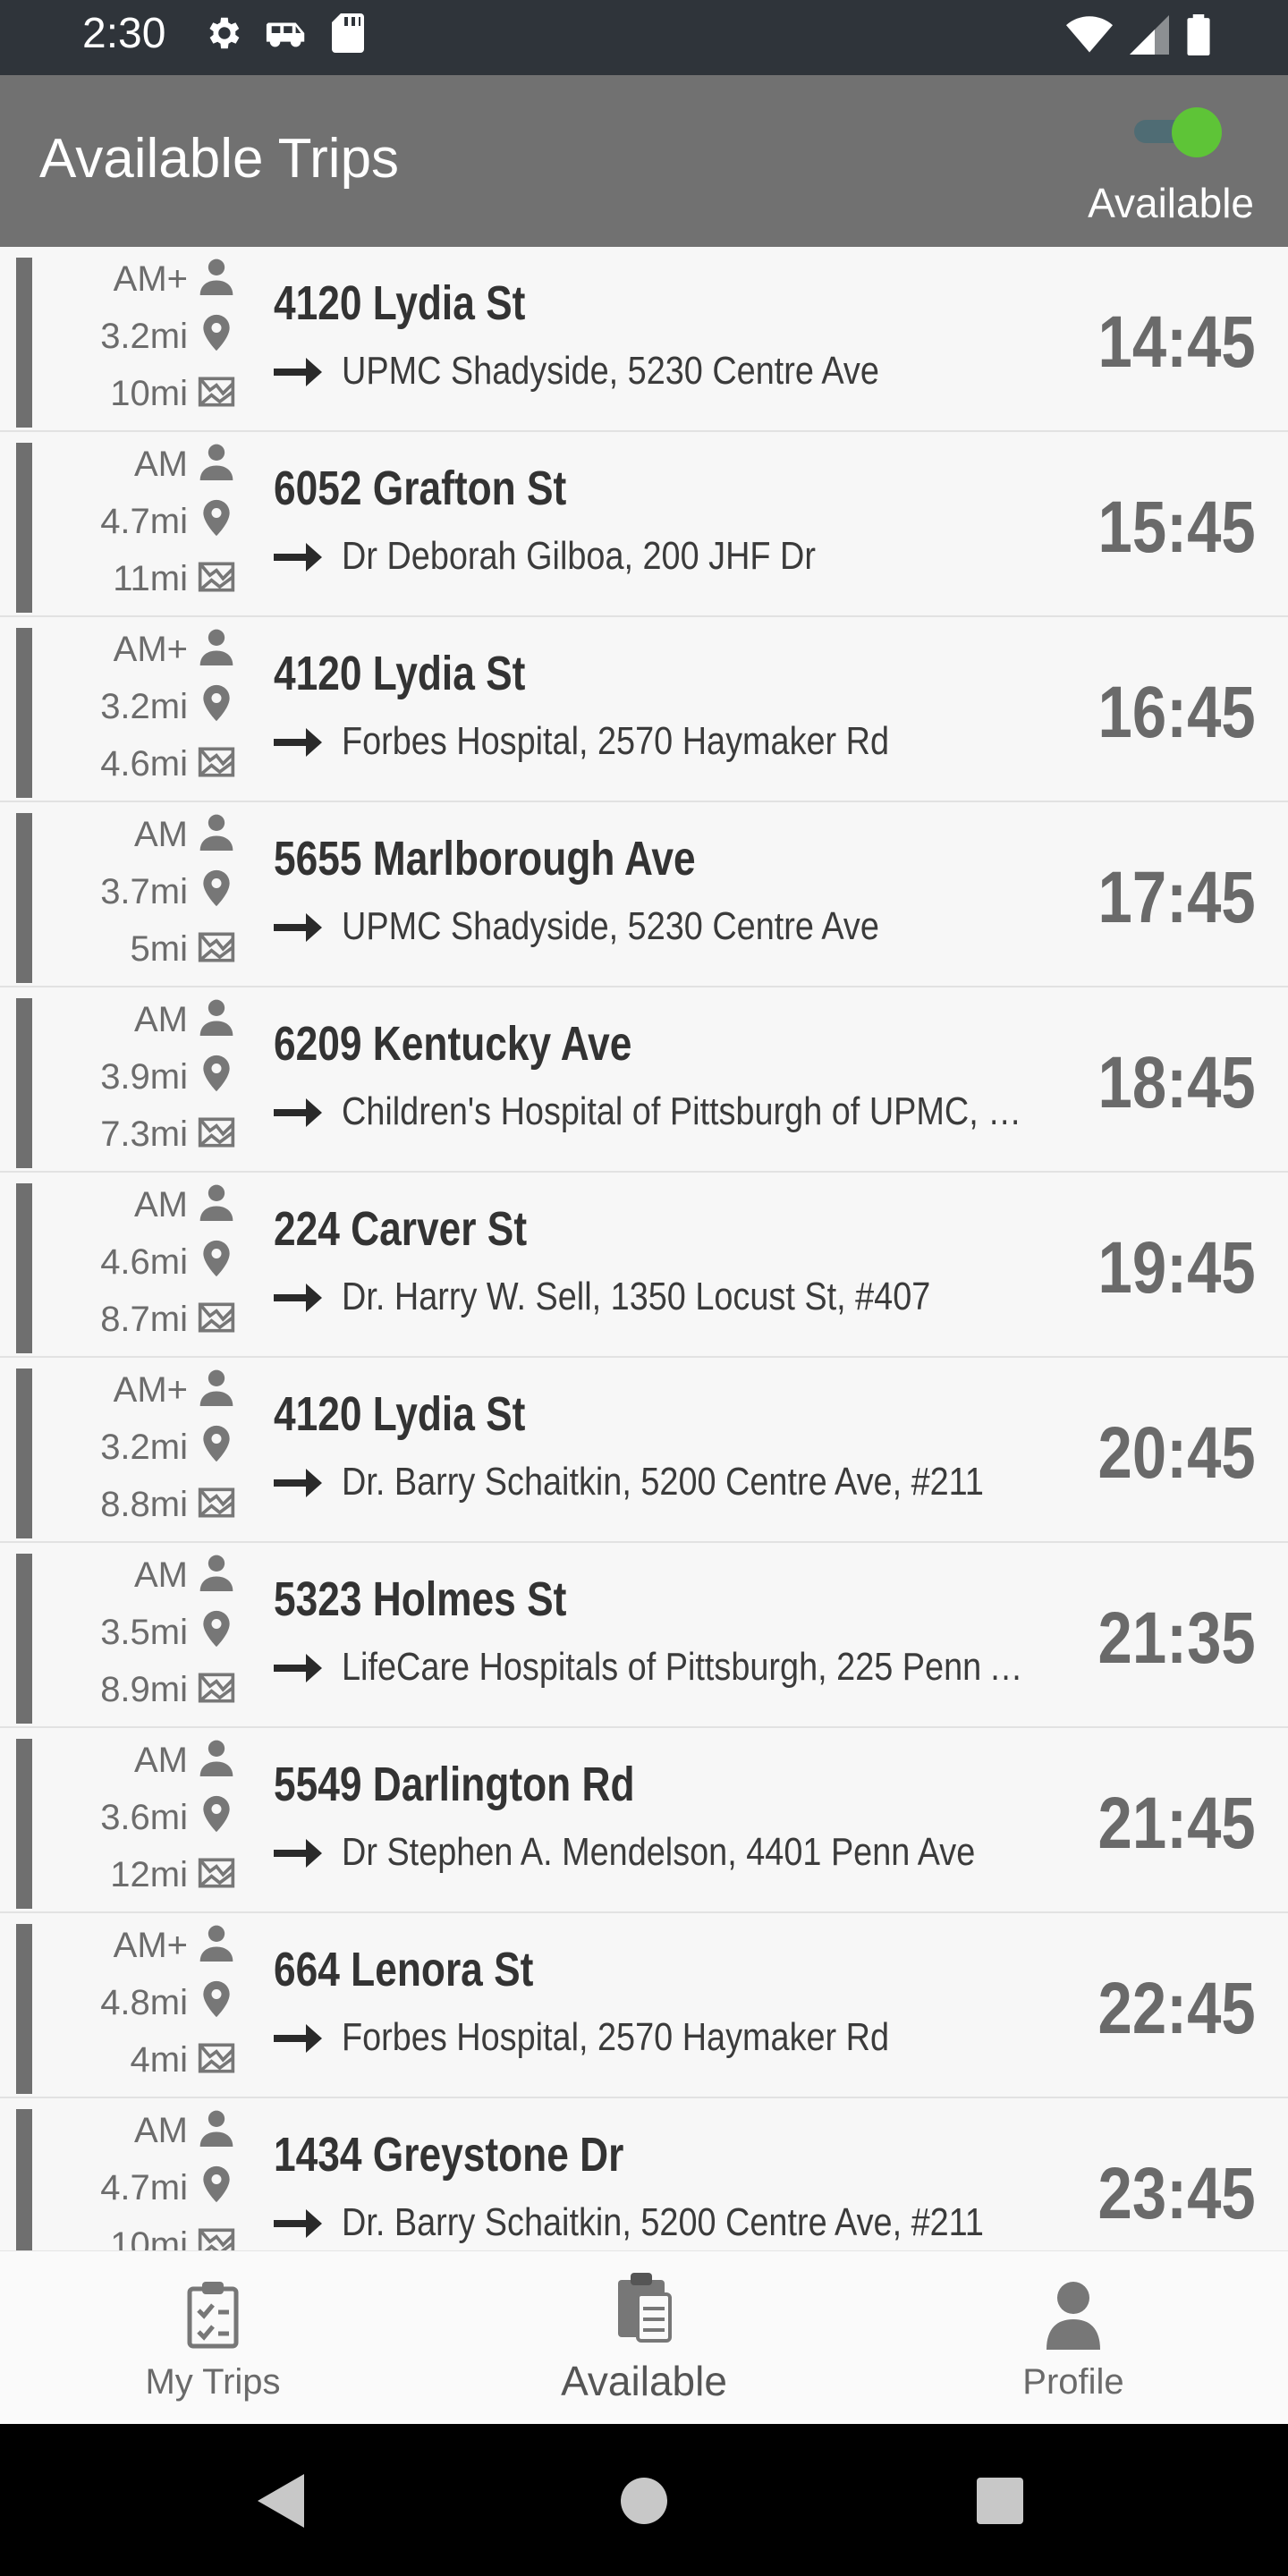 The width and height of the screenshot is (1288, 2576). Describe the element at coordinates (144, 2002) in the screenshot. I see `pickup-distance: 4.8mi` at that location.